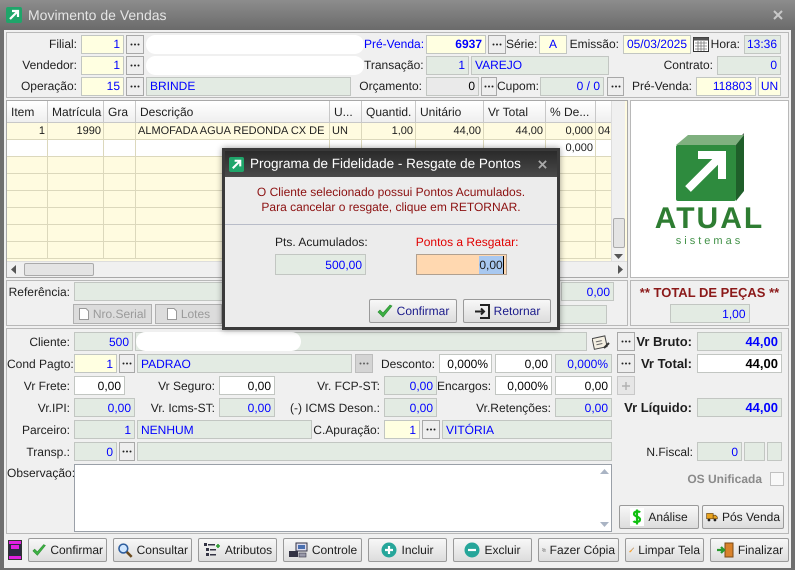 This screenshot has height=570, width=795. What do you see at coordinates (102, 86) in the screenshot?
I see `input-field: 15` at bounding box center [102, 86].